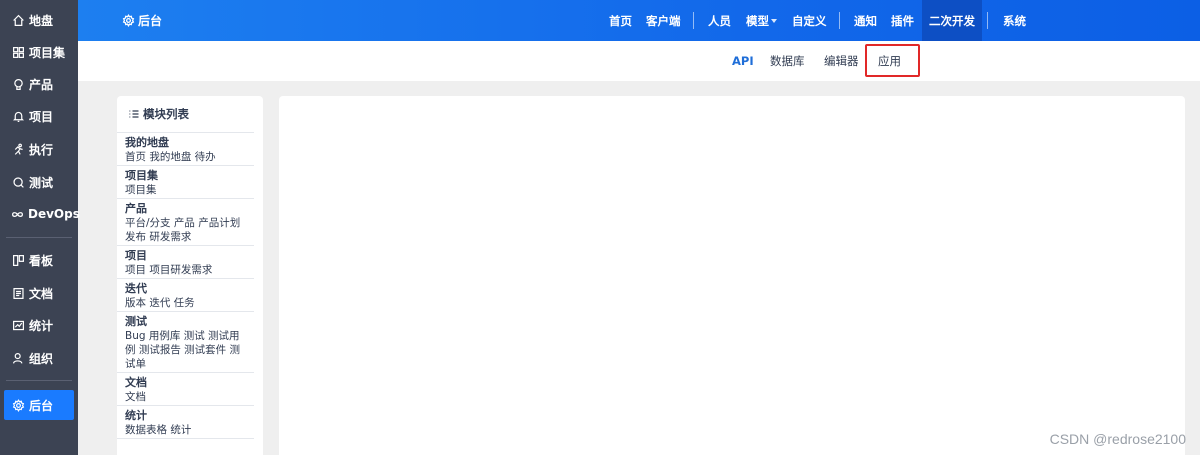  Describe the element at coordinates (41, 20) in the screenshot. I see `sidebar-item-label: 地盘` at that location.